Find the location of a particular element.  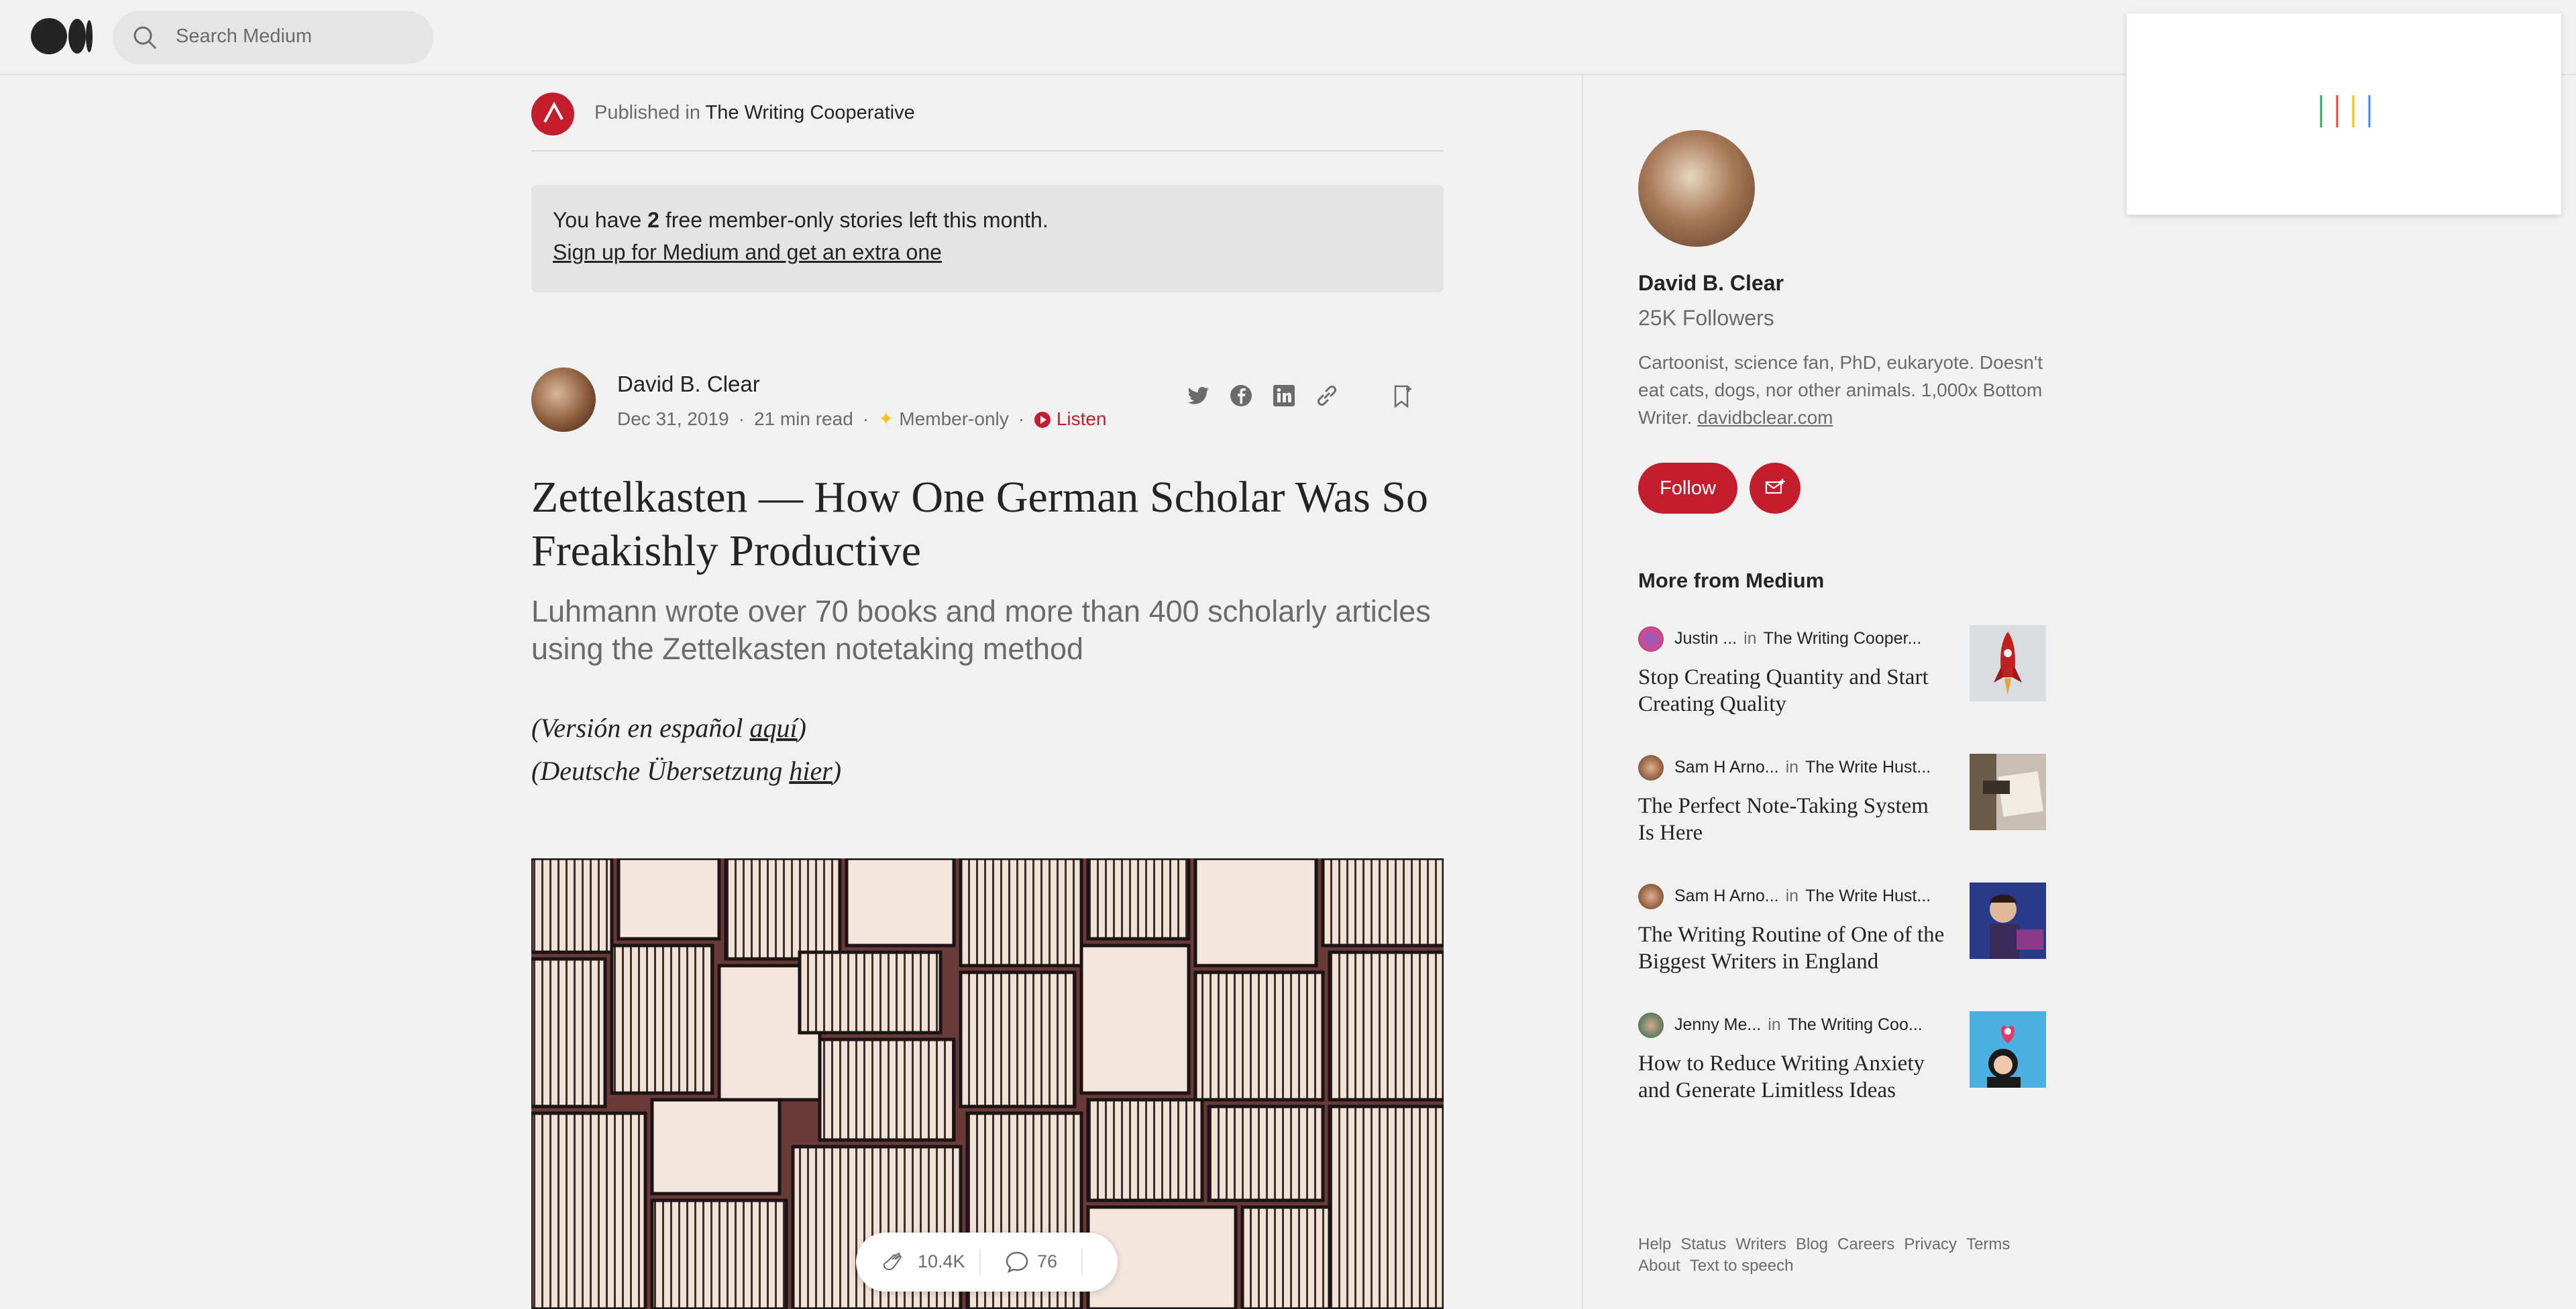

spanish-translation-line: (Versión en español aquí) is located at coordinates (668, 728).